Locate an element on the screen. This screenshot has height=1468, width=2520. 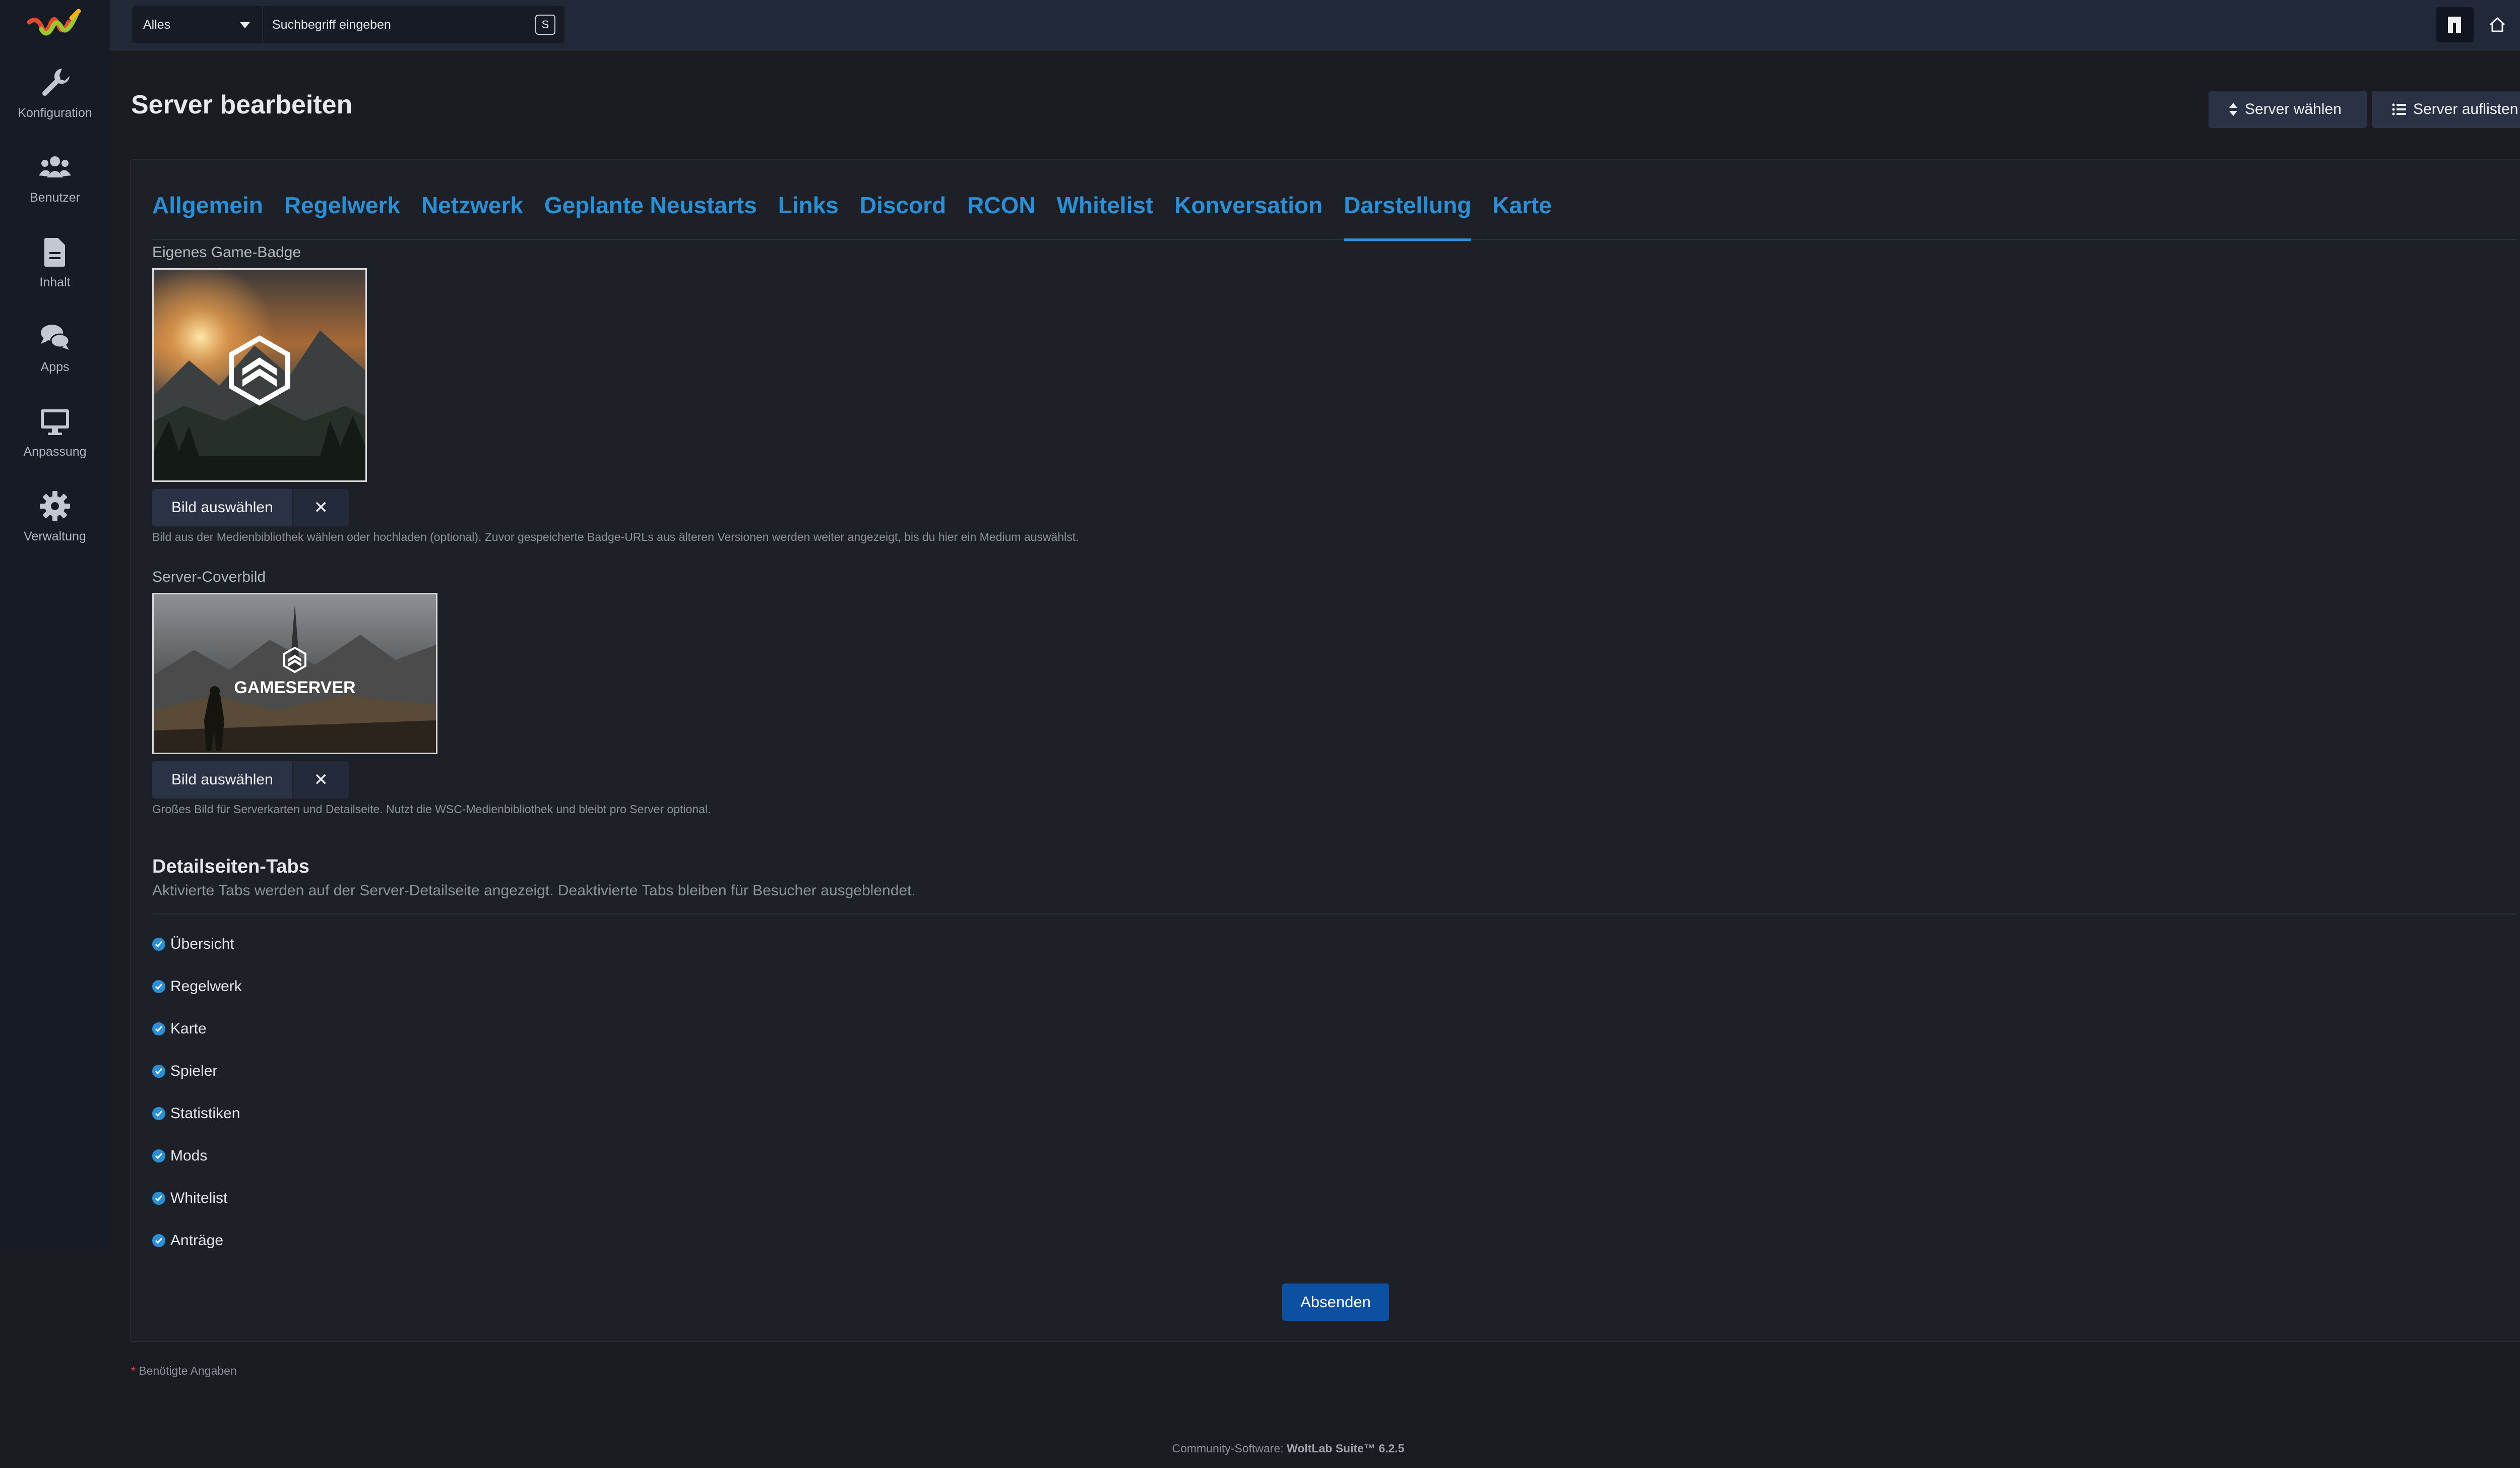
gear-icon is located at coordinates (55, 506).